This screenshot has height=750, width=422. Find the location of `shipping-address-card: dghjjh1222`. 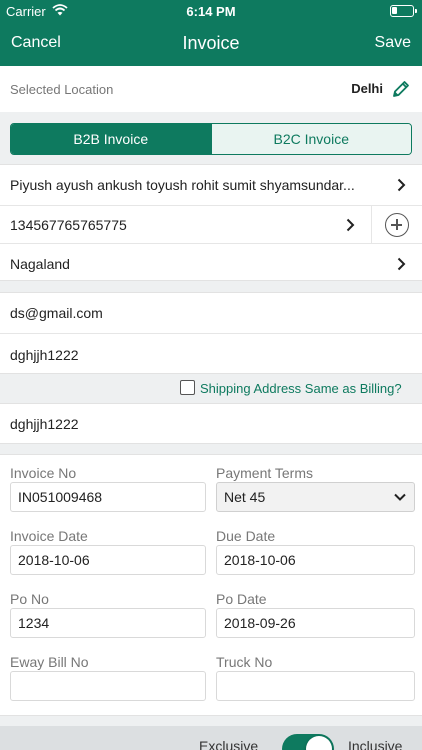

shipping-address-card: dghjjh1222 is located at coordinates (211, 423).